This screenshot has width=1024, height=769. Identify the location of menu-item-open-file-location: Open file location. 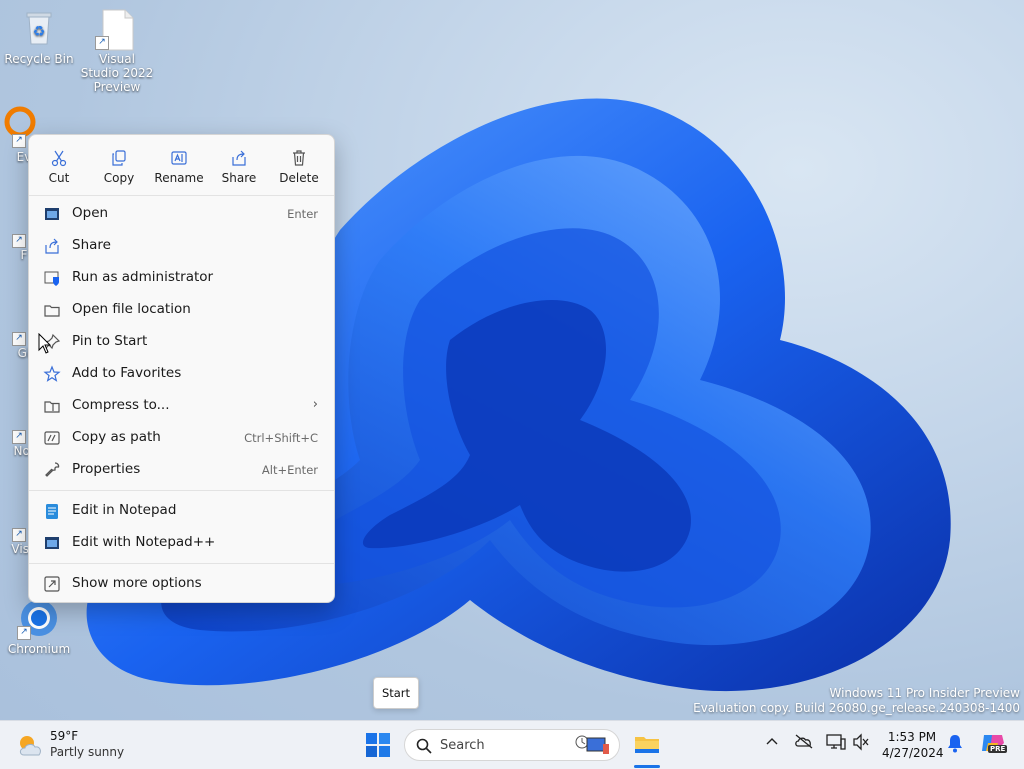
(181, 310).